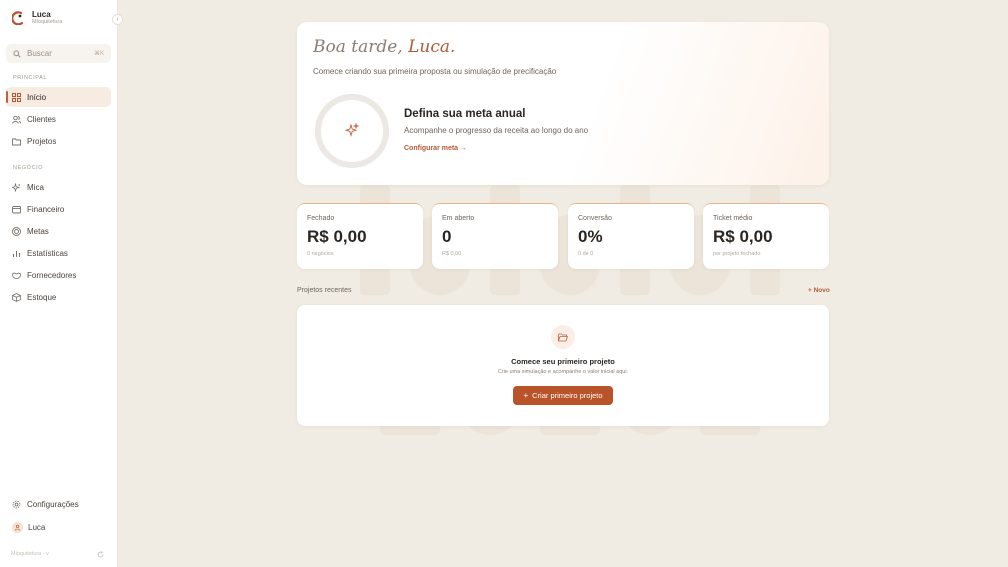  I want to click on goal-title: Defina sua meta anual, so click(465, 114).